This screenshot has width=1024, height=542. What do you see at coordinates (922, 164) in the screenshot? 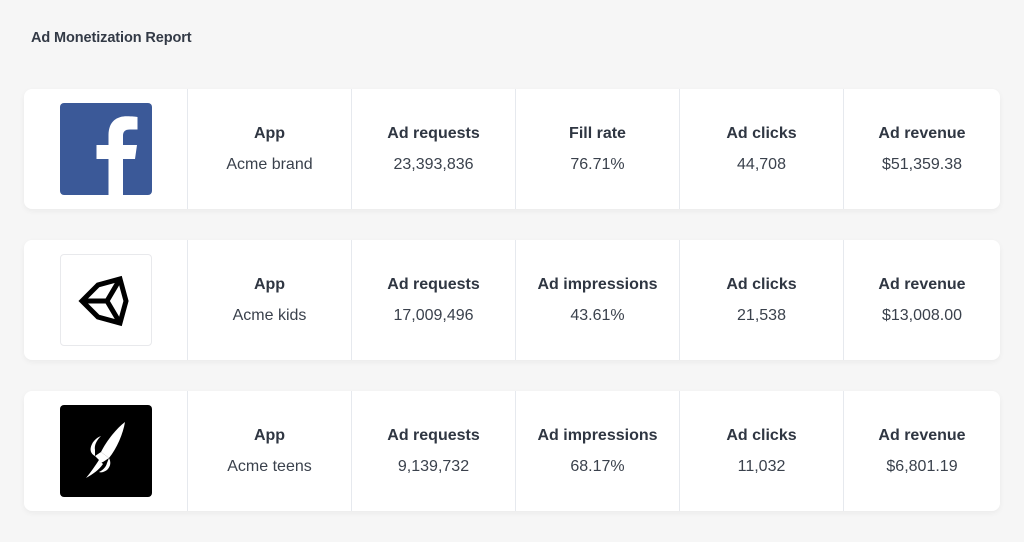
I see `metric-value: $51,359.38` at bounding box center [922, 164].